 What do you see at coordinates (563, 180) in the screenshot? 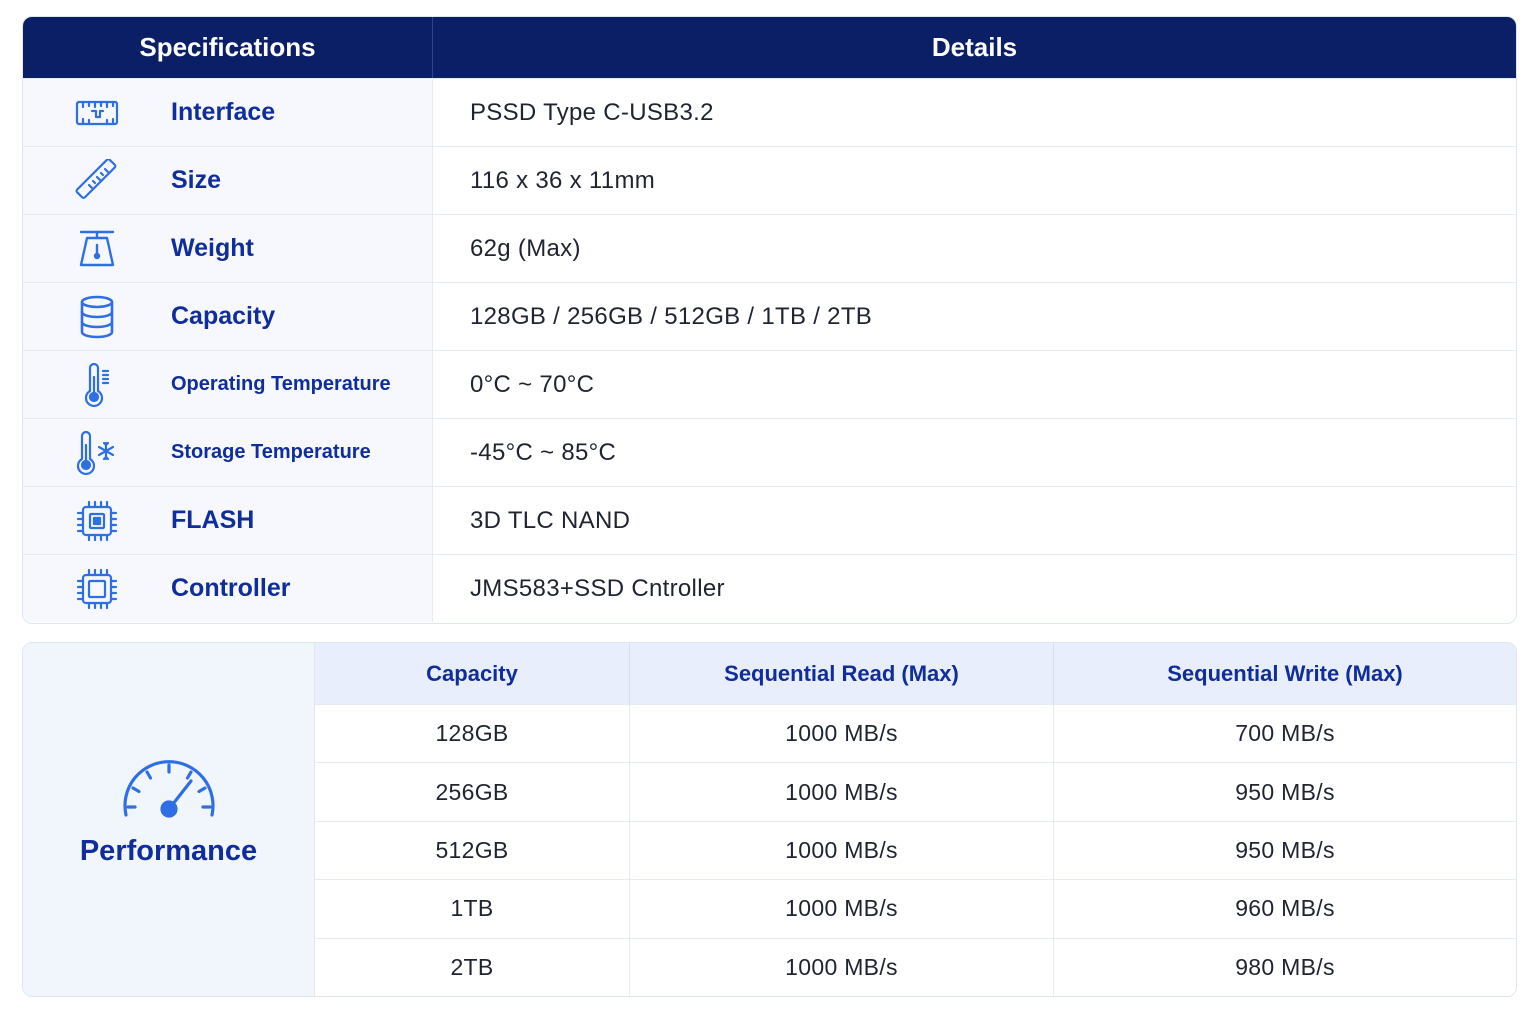
I see `spec-value: 116 x 36 x 11mm` at bounding box center [563, 180].